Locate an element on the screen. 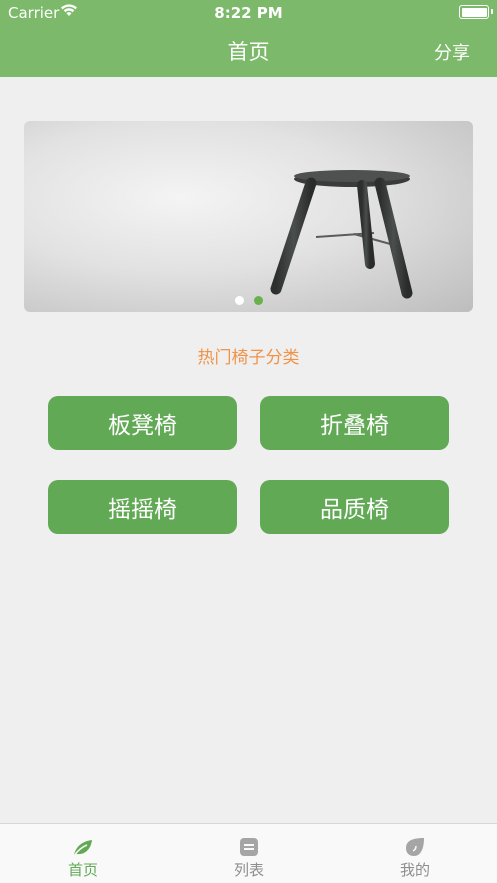  tab-profile: 我的 is located at coordinates (414, 853).